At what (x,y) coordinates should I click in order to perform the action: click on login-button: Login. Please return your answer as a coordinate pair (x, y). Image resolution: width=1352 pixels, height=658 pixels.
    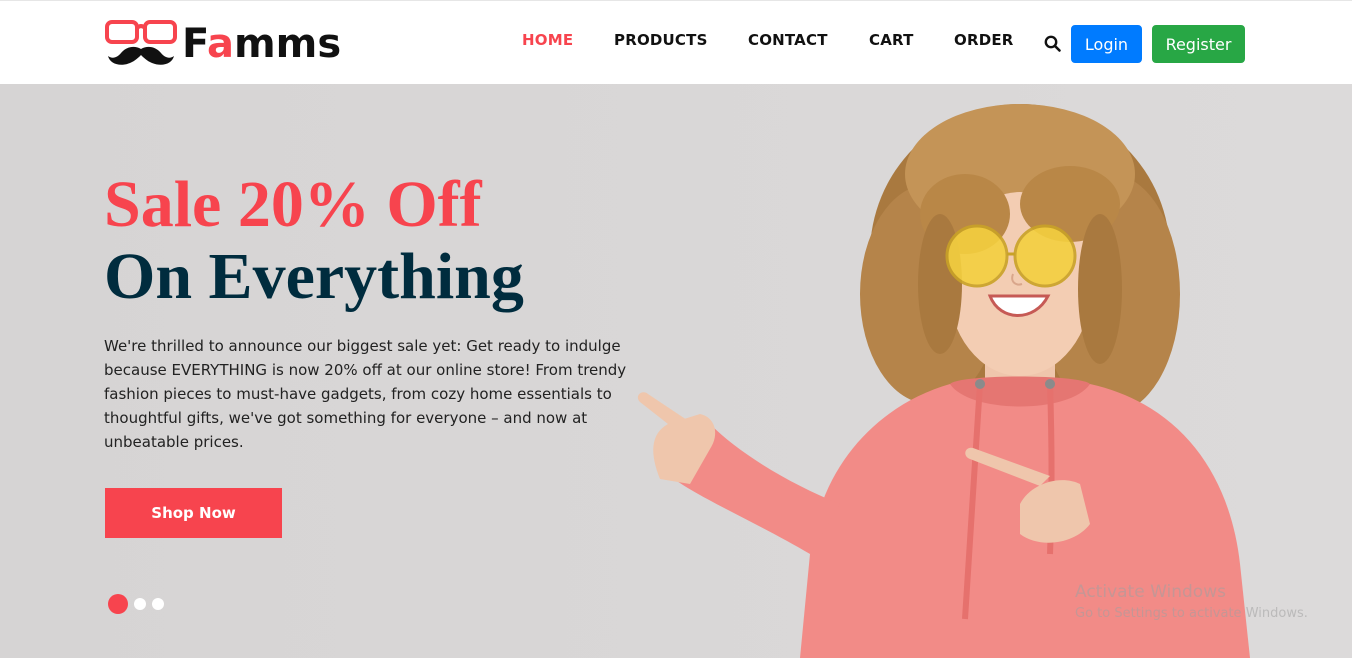
    Looking at the image, I should click on (1106, 44).